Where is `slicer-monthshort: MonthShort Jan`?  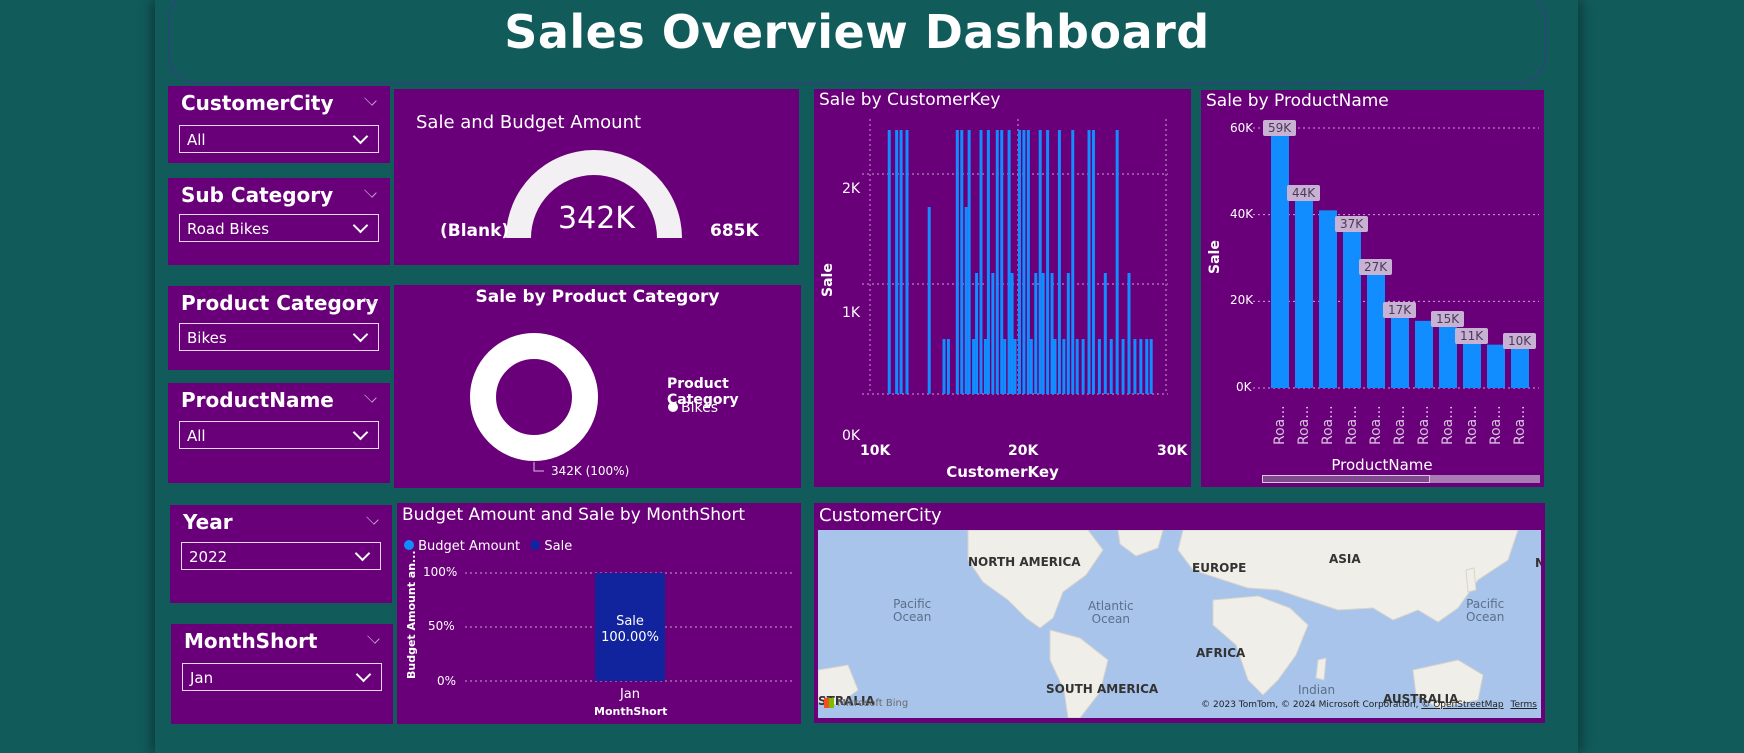
slicer-monthshort: MonthShort Jan is located at coordinates (282, 674).